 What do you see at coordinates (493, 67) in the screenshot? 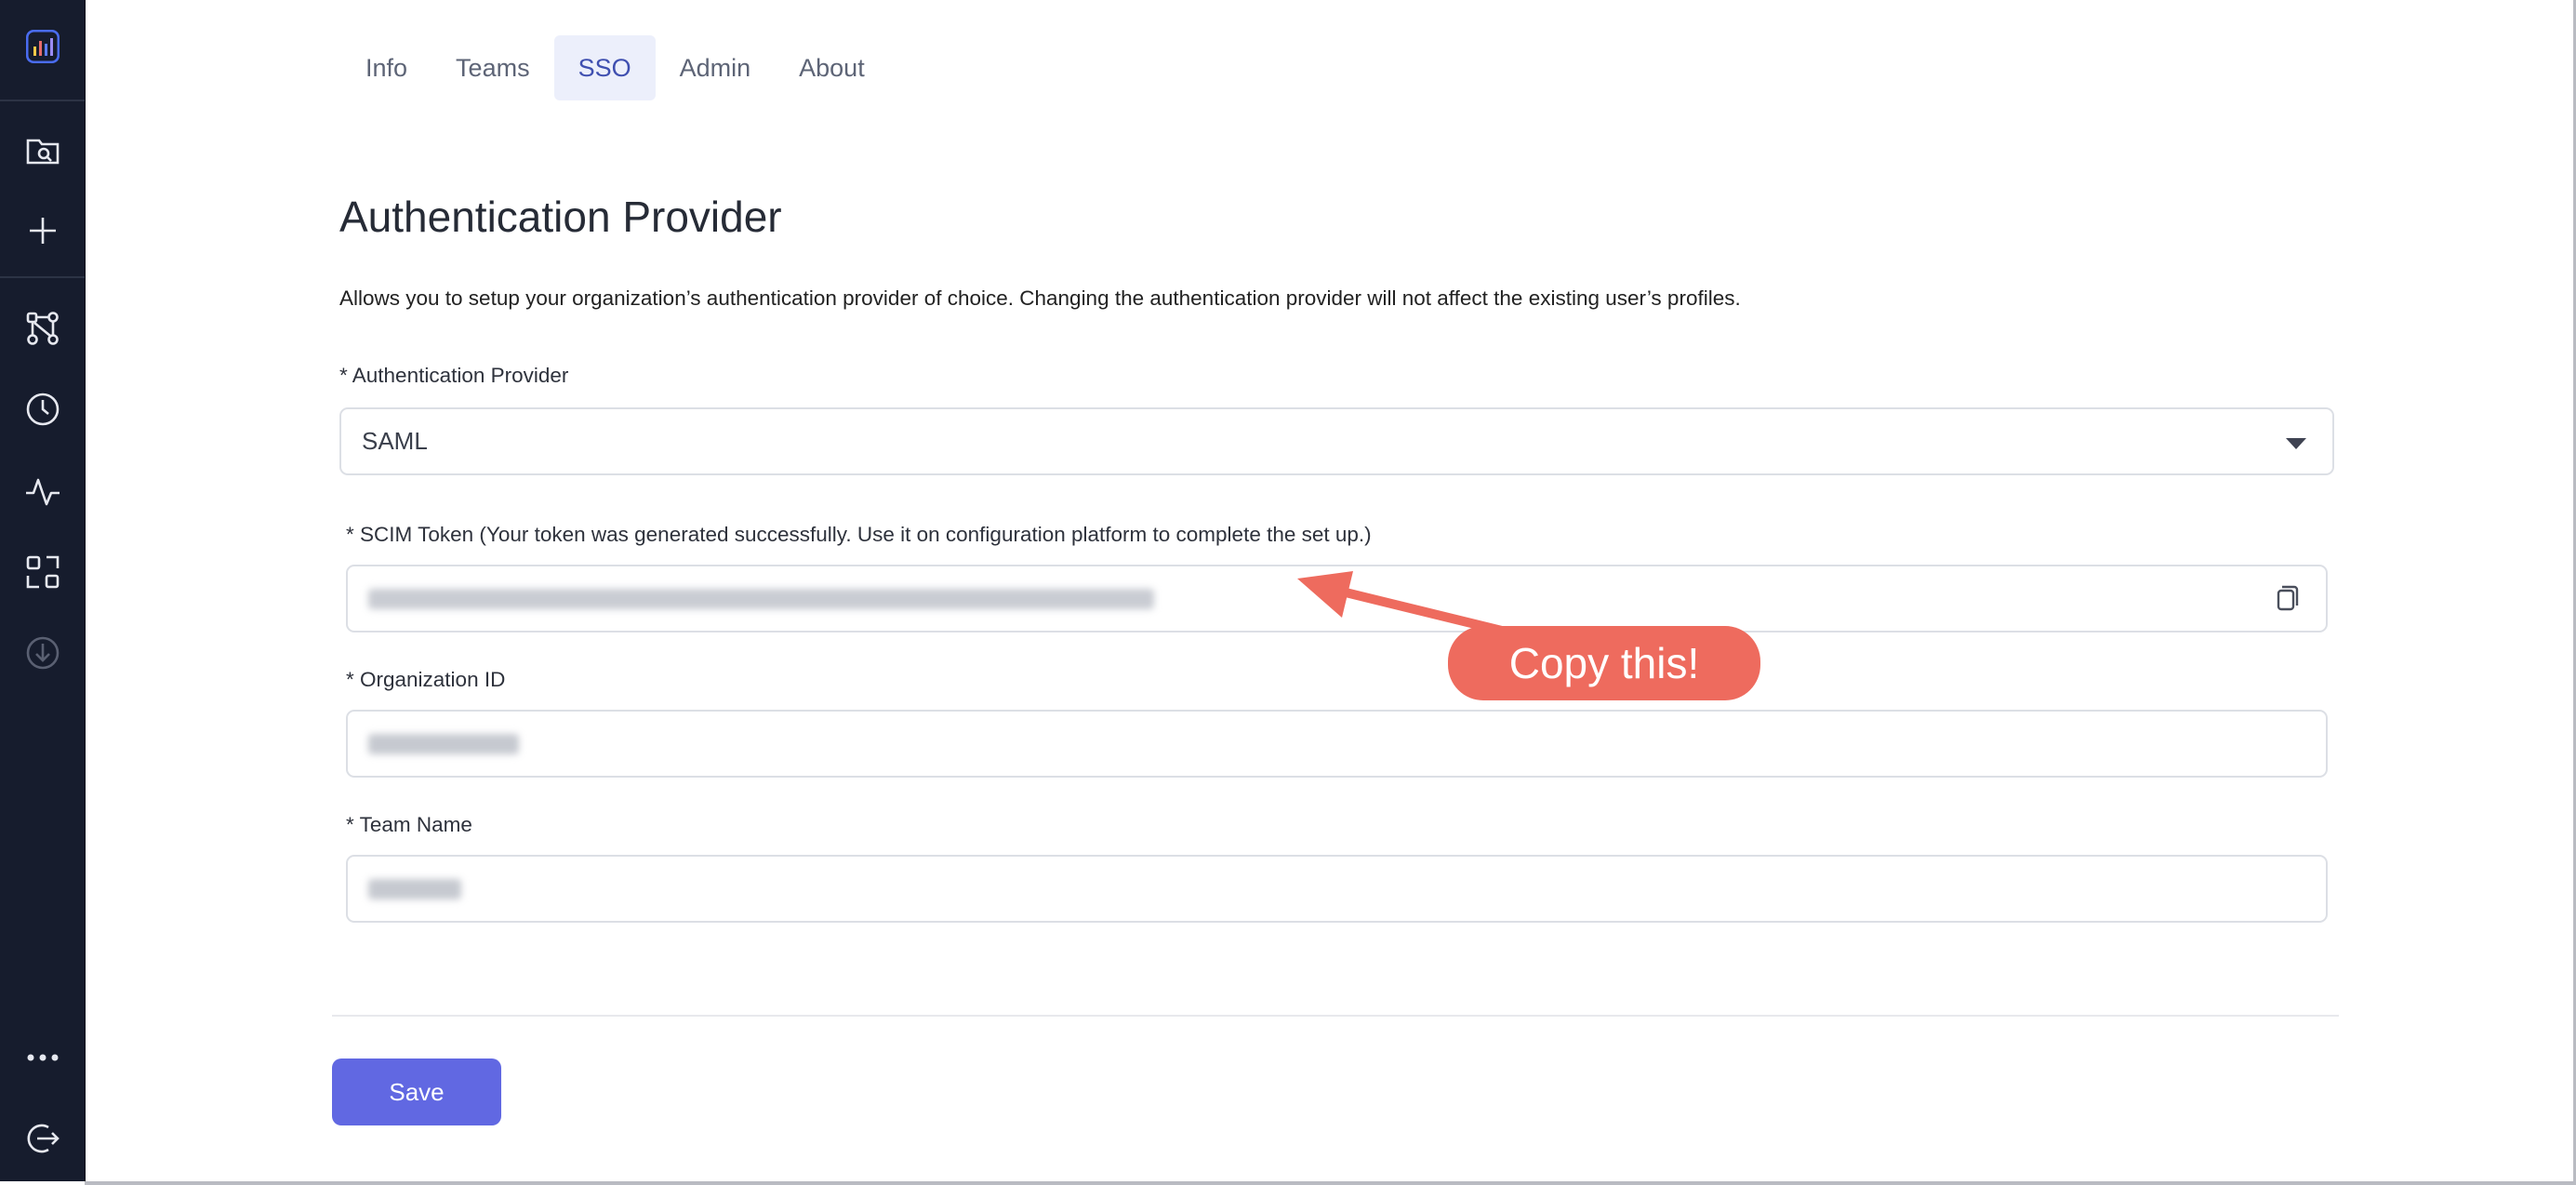
I see `tab-teams: Teams` at bounding box center [493, 67].